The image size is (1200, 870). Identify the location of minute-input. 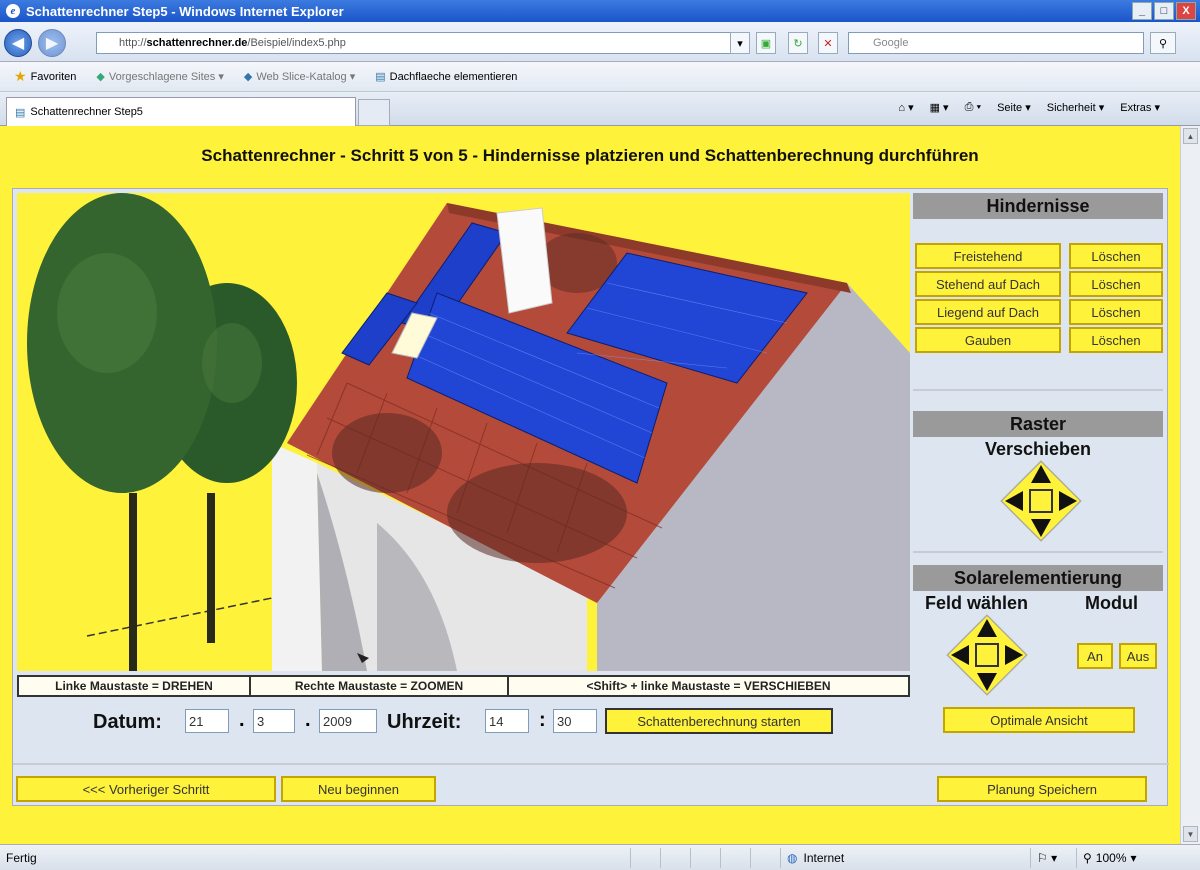
(575, 721).